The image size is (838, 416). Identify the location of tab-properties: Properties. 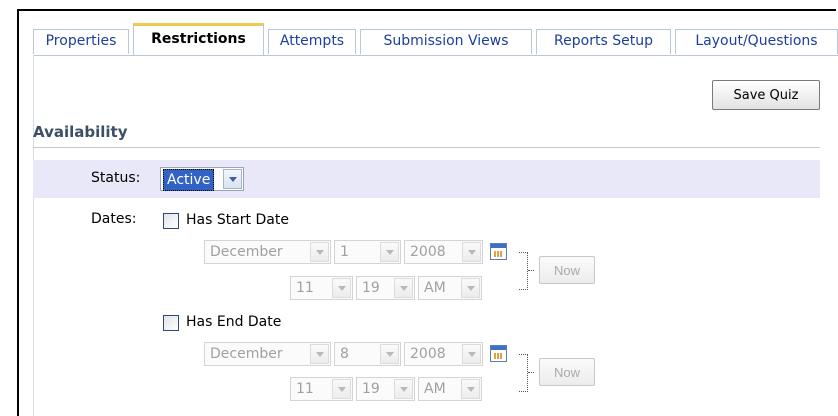
(81, 41).